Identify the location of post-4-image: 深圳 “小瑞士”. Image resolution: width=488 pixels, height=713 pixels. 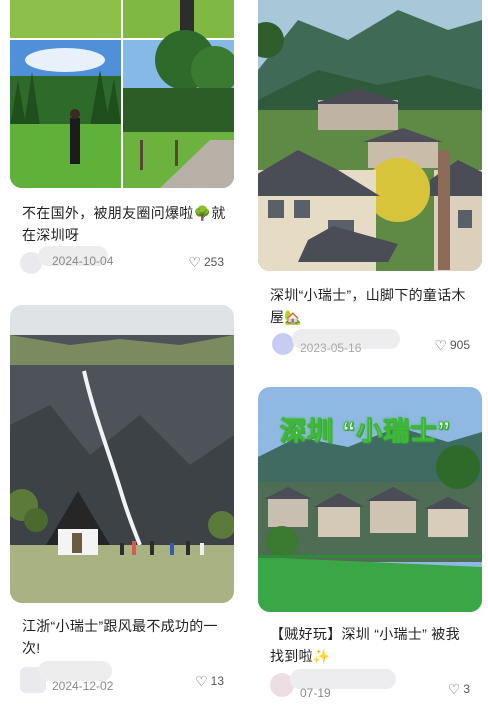
(370, 499).